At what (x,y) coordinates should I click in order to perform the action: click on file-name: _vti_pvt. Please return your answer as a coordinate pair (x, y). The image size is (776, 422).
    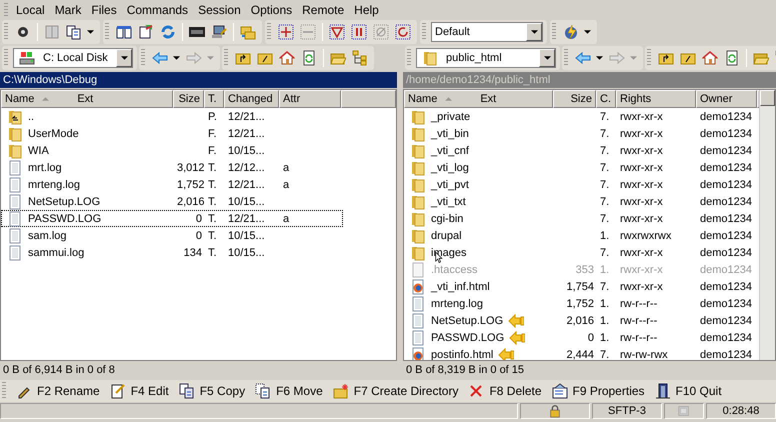
    Looking at the image, I should click on (450, 185).